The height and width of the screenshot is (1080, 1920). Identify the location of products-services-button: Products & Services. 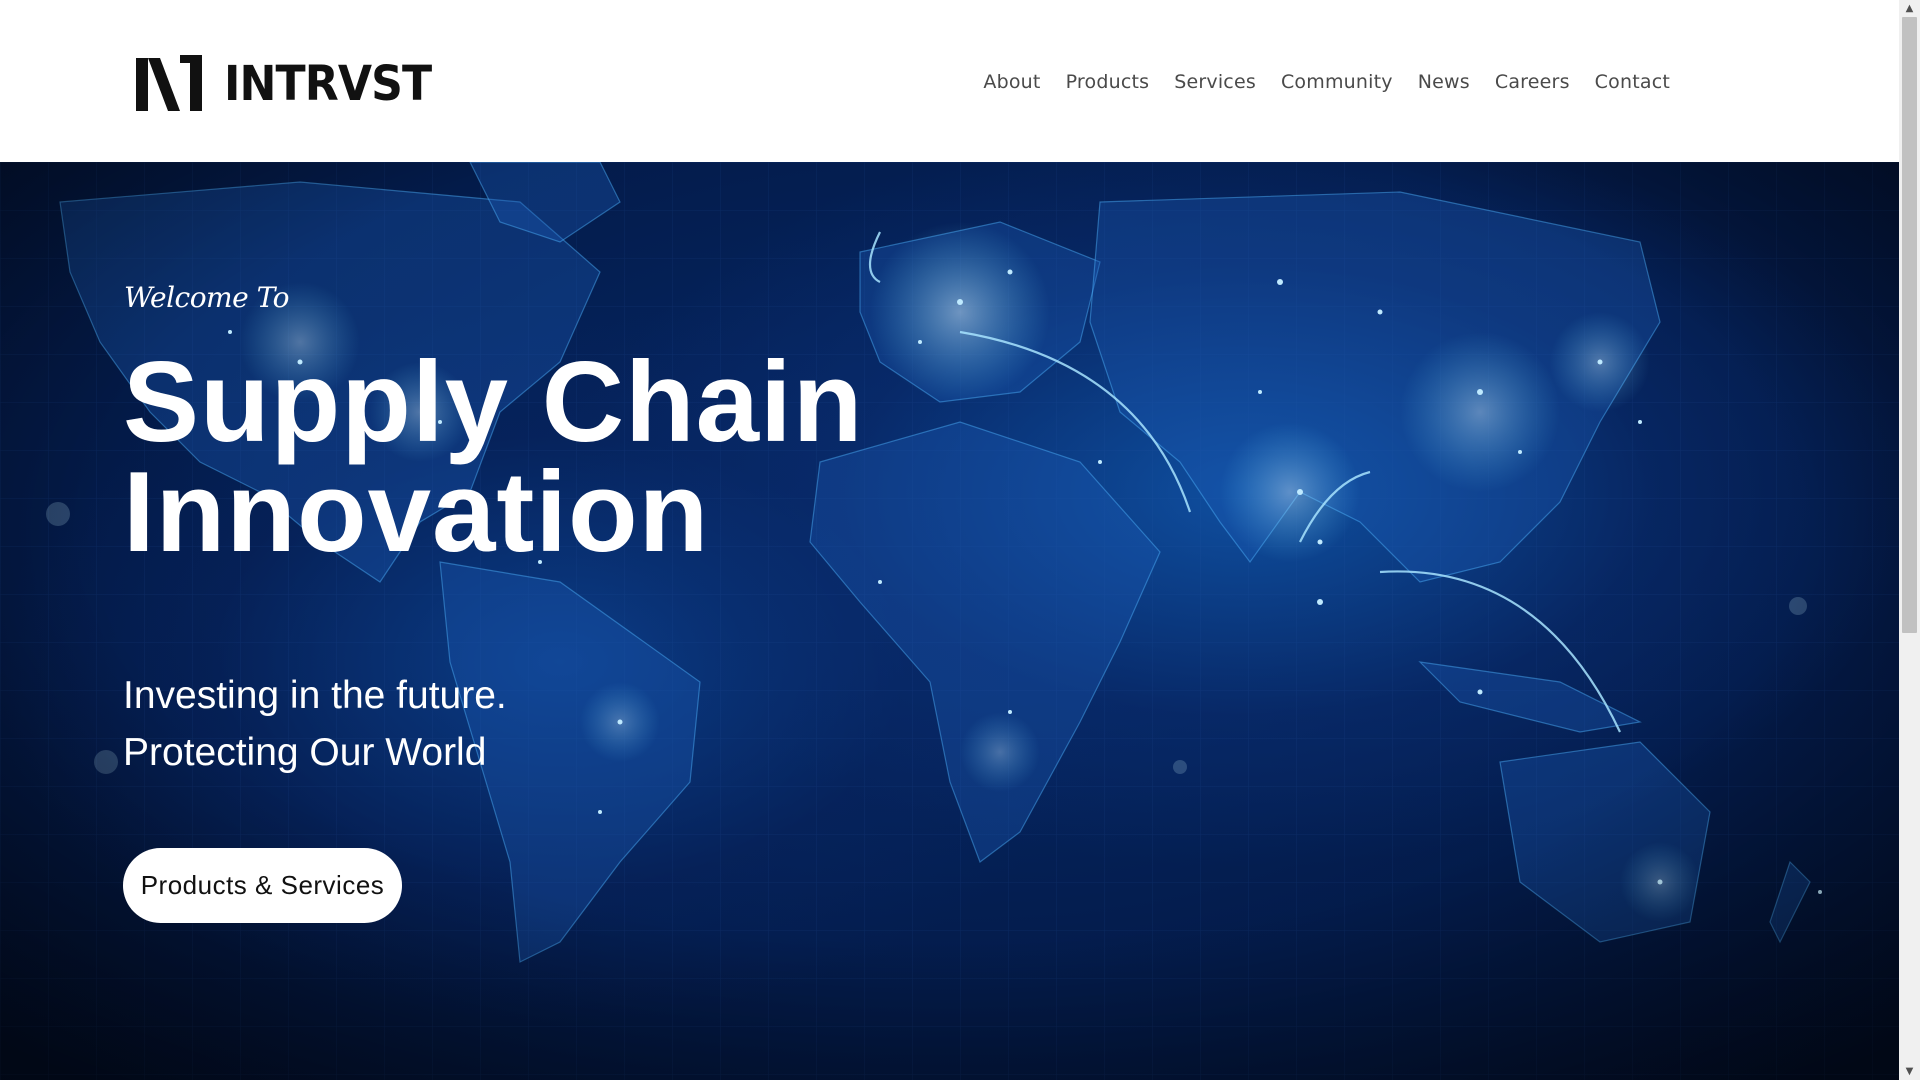
(262, 885).